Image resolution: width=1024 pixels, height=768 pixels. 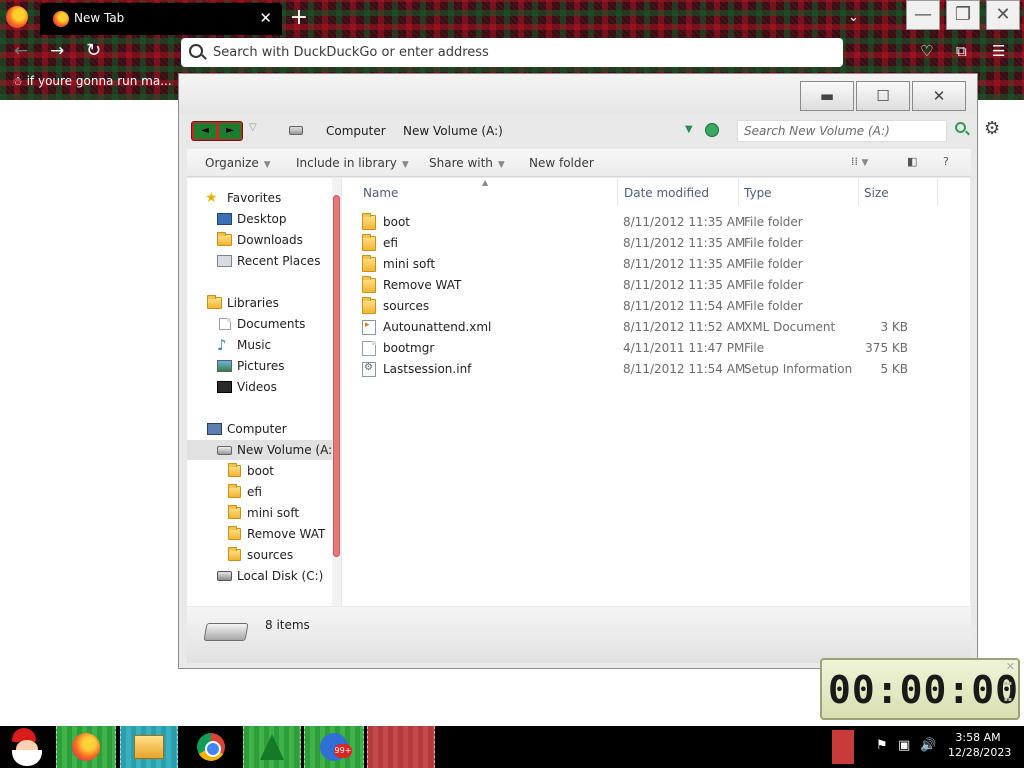 What do you see at coordinates (57, 51) in the screenshot?
I see `forward-arrow-icon: →` at bounding box center [57, 51].